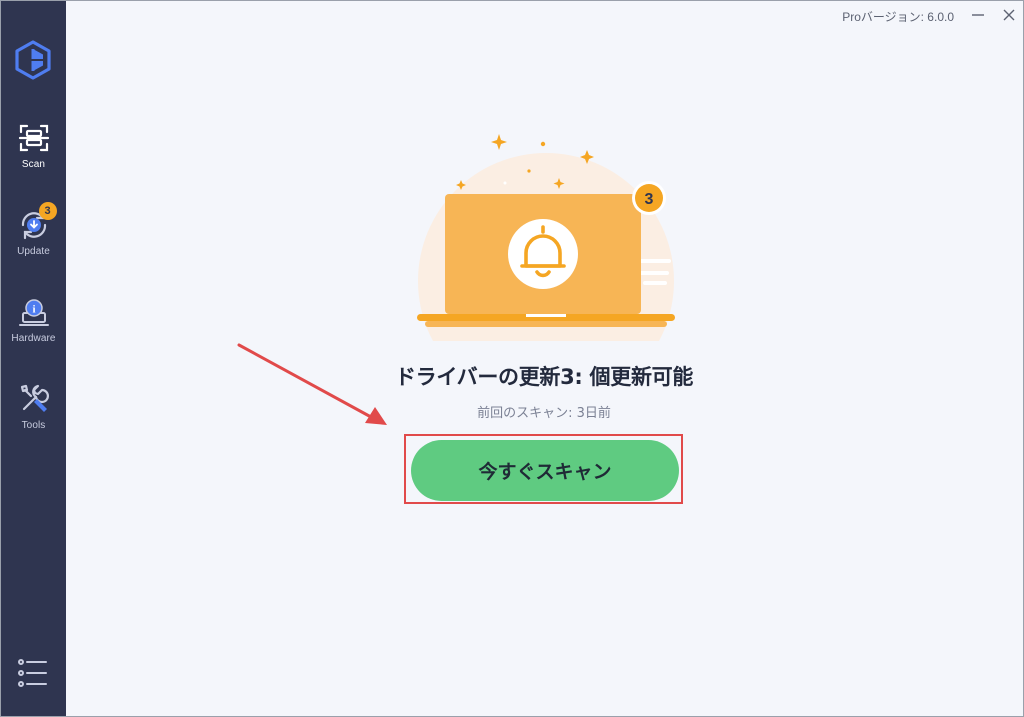 The height and width of the screenshot is (717, 1024). I want to click on sidebar-item-scan: Scan, so click(33, 156).